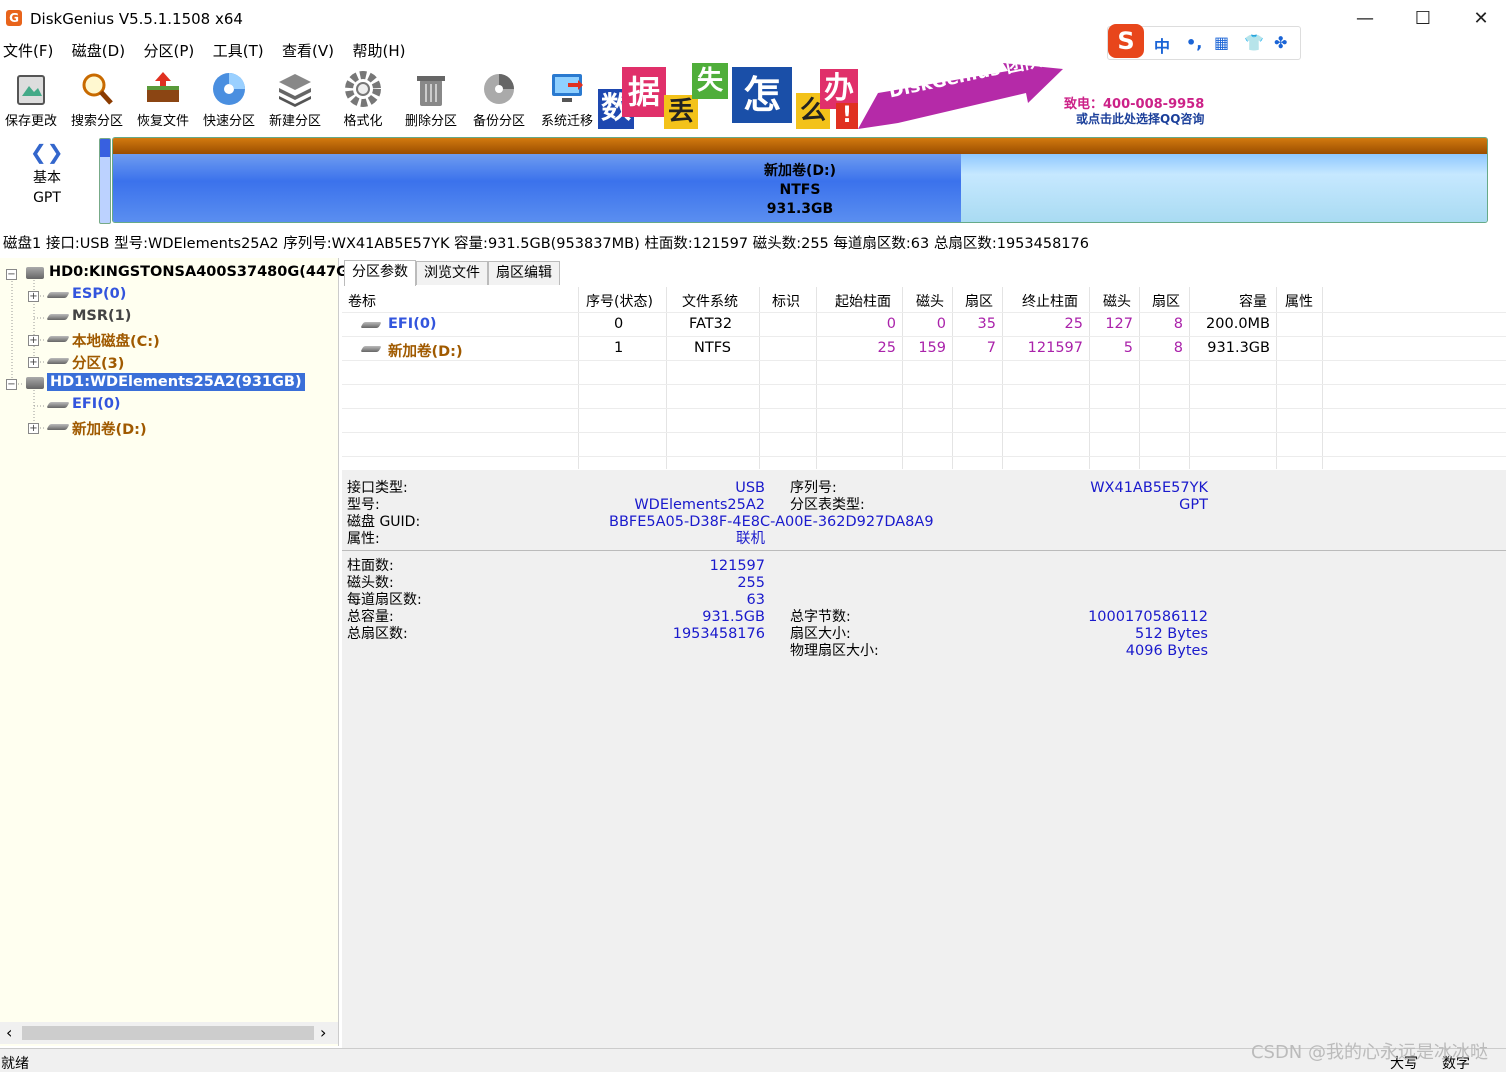 The width and height of the screenshot is (1506, 1073). Describe the element at coordinates (733, 617) in the screenshot. I see `value-total-capacity: 931.5GB` at that location.